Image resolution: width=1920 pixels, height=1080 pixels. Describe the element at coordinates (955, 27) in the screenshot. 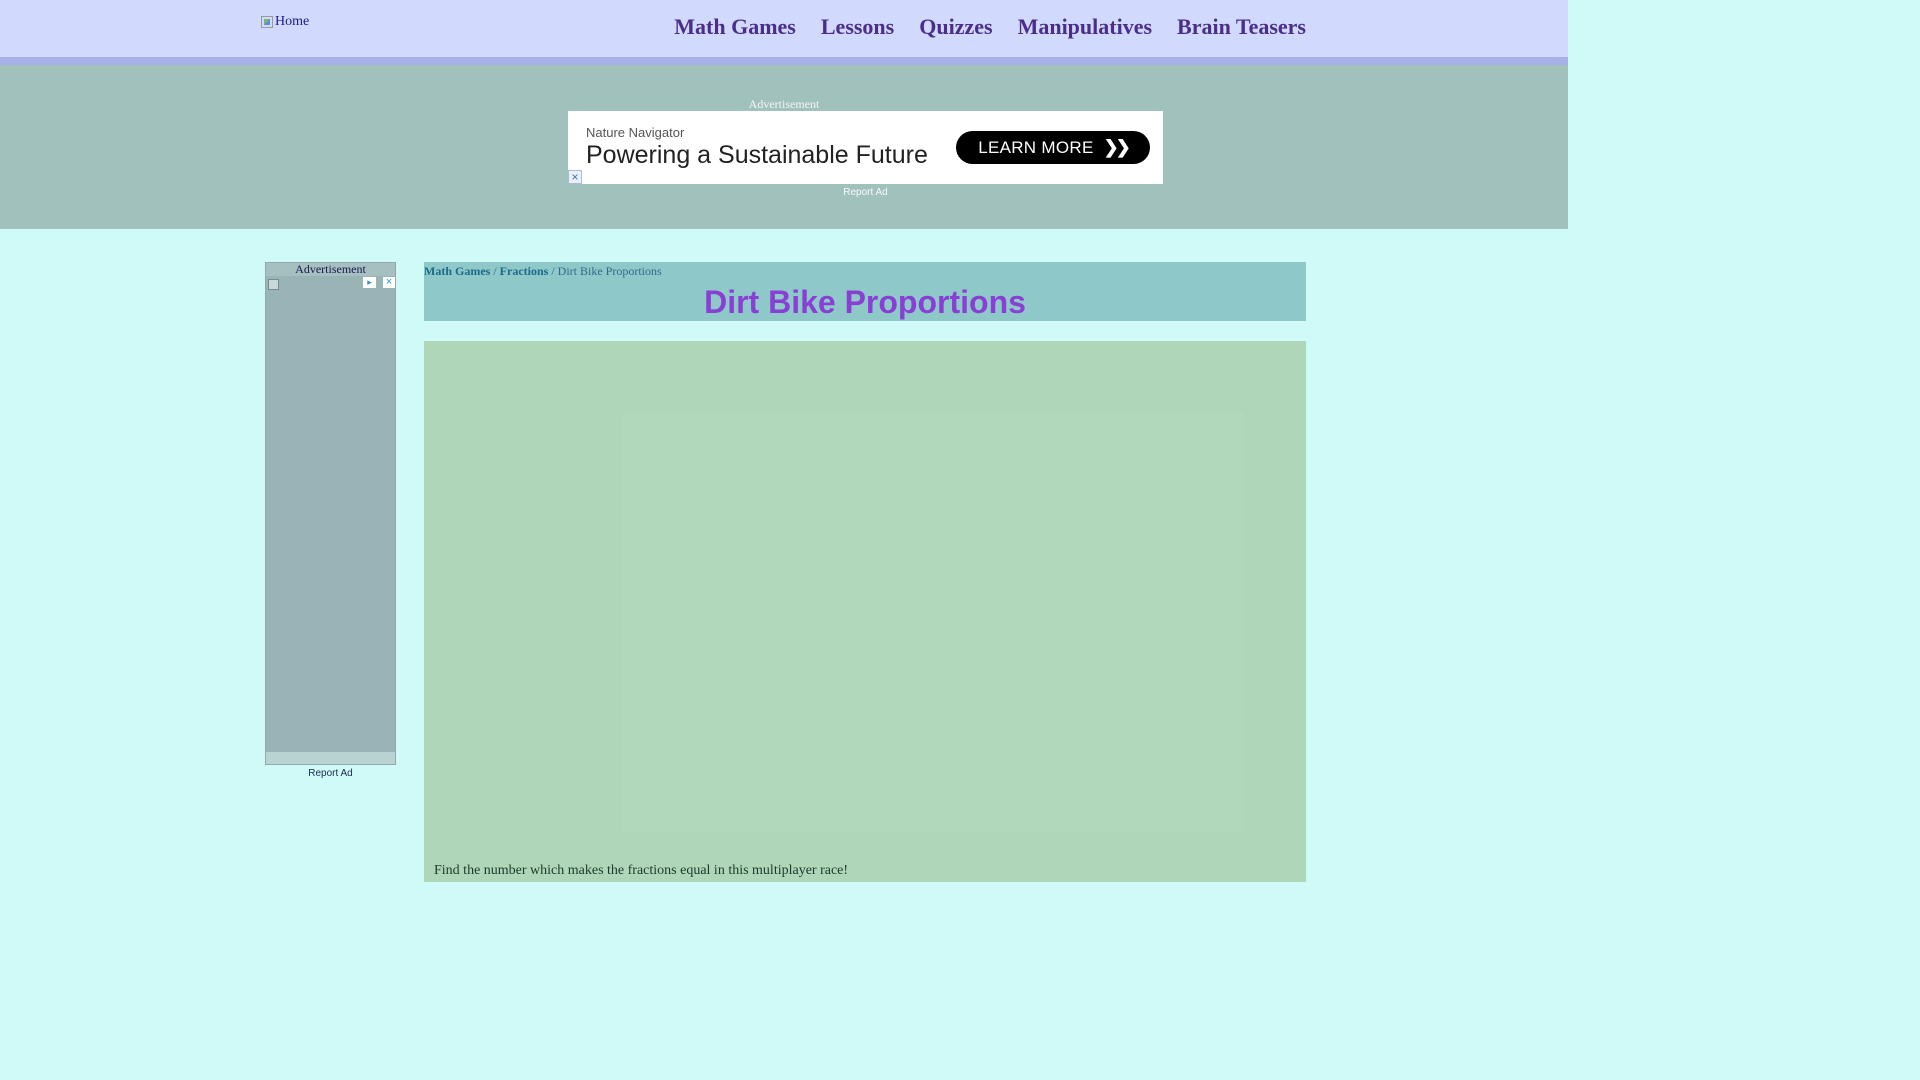

I see `nav-quizzes: Quizzes` at that location.